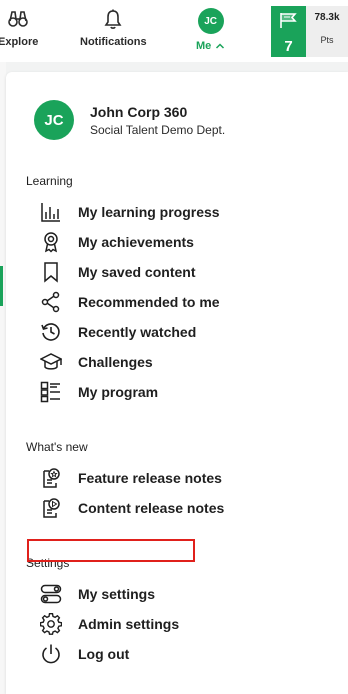 The width and height of the screenshot is (348, 694). Describe the element at coordinates (327, 17) in the screenshot. I see `points-value: 78.3k` at that location.